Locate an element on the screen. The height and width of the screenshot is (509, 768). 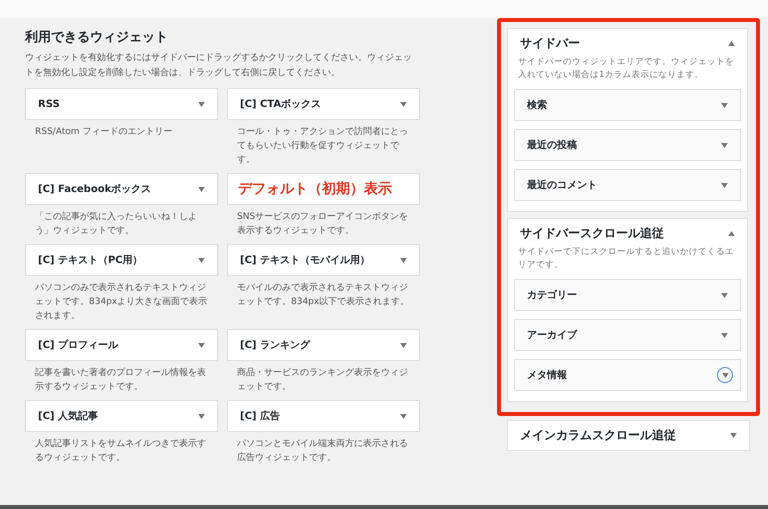
widget-card: デフォルト（初期）表示 is located at coordinates (323, 189).